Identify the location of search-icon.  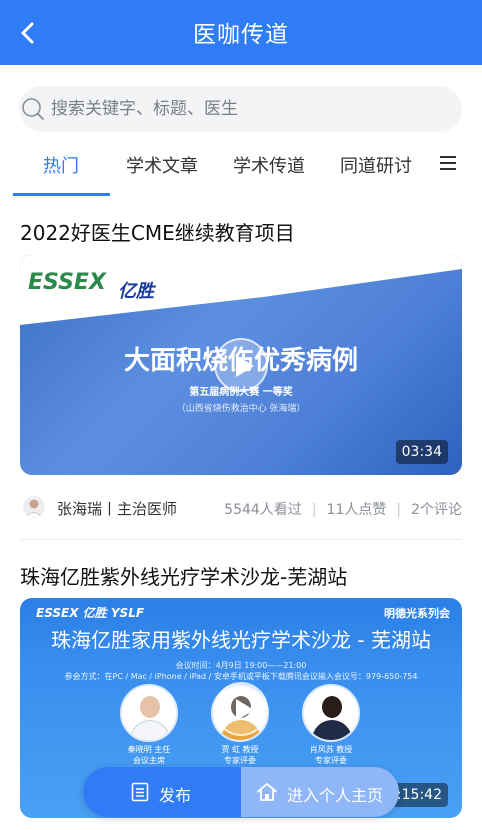
(33, 109).